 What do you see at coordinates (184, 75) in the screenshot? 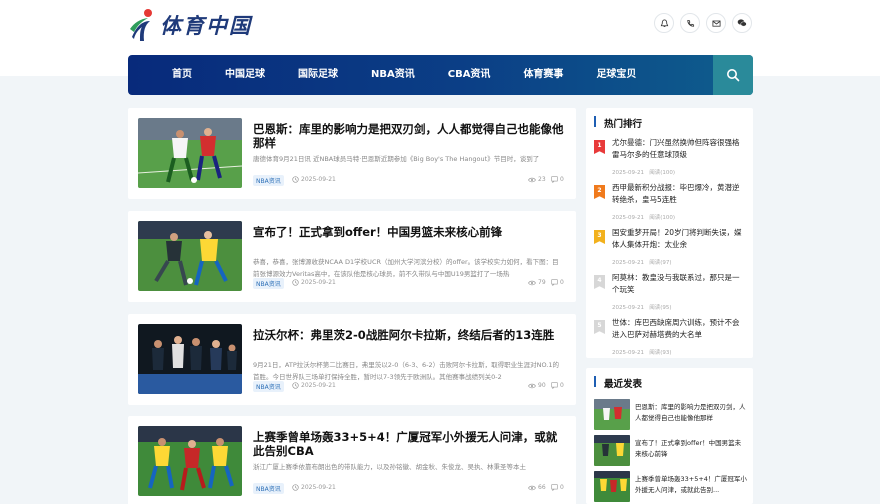
I see `nav-item-home: 首页` at bounding box center [184, 75].